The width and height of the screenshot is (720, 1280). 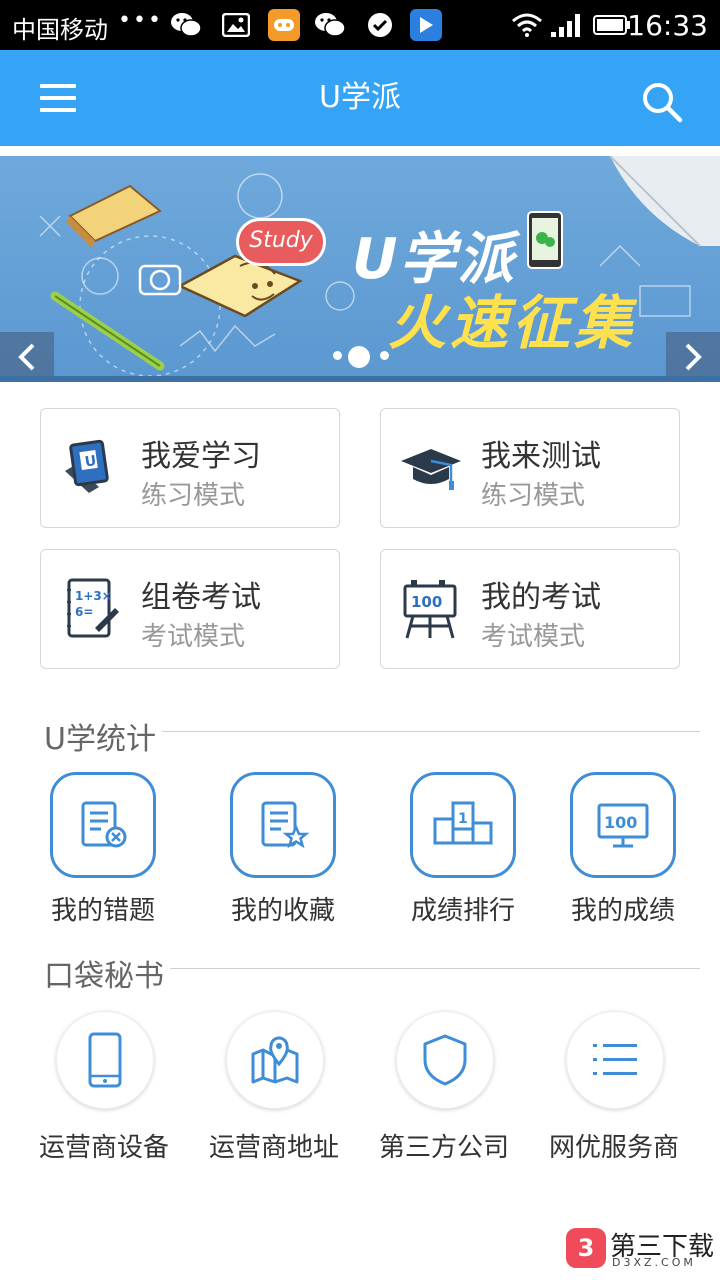 I want to click on book-icon: U, so click(x=87, y=466).